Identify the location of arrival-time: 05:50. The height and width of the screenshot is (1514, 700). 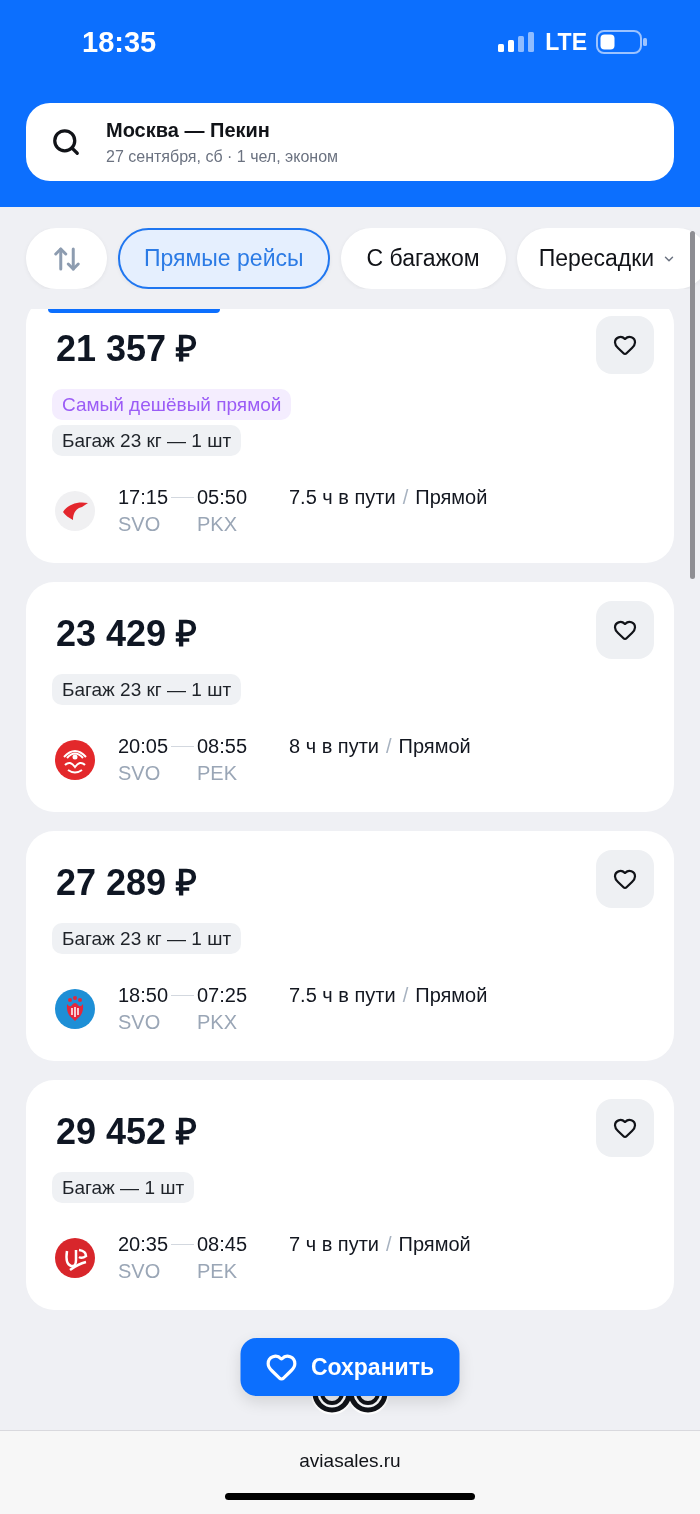
(223, 497).